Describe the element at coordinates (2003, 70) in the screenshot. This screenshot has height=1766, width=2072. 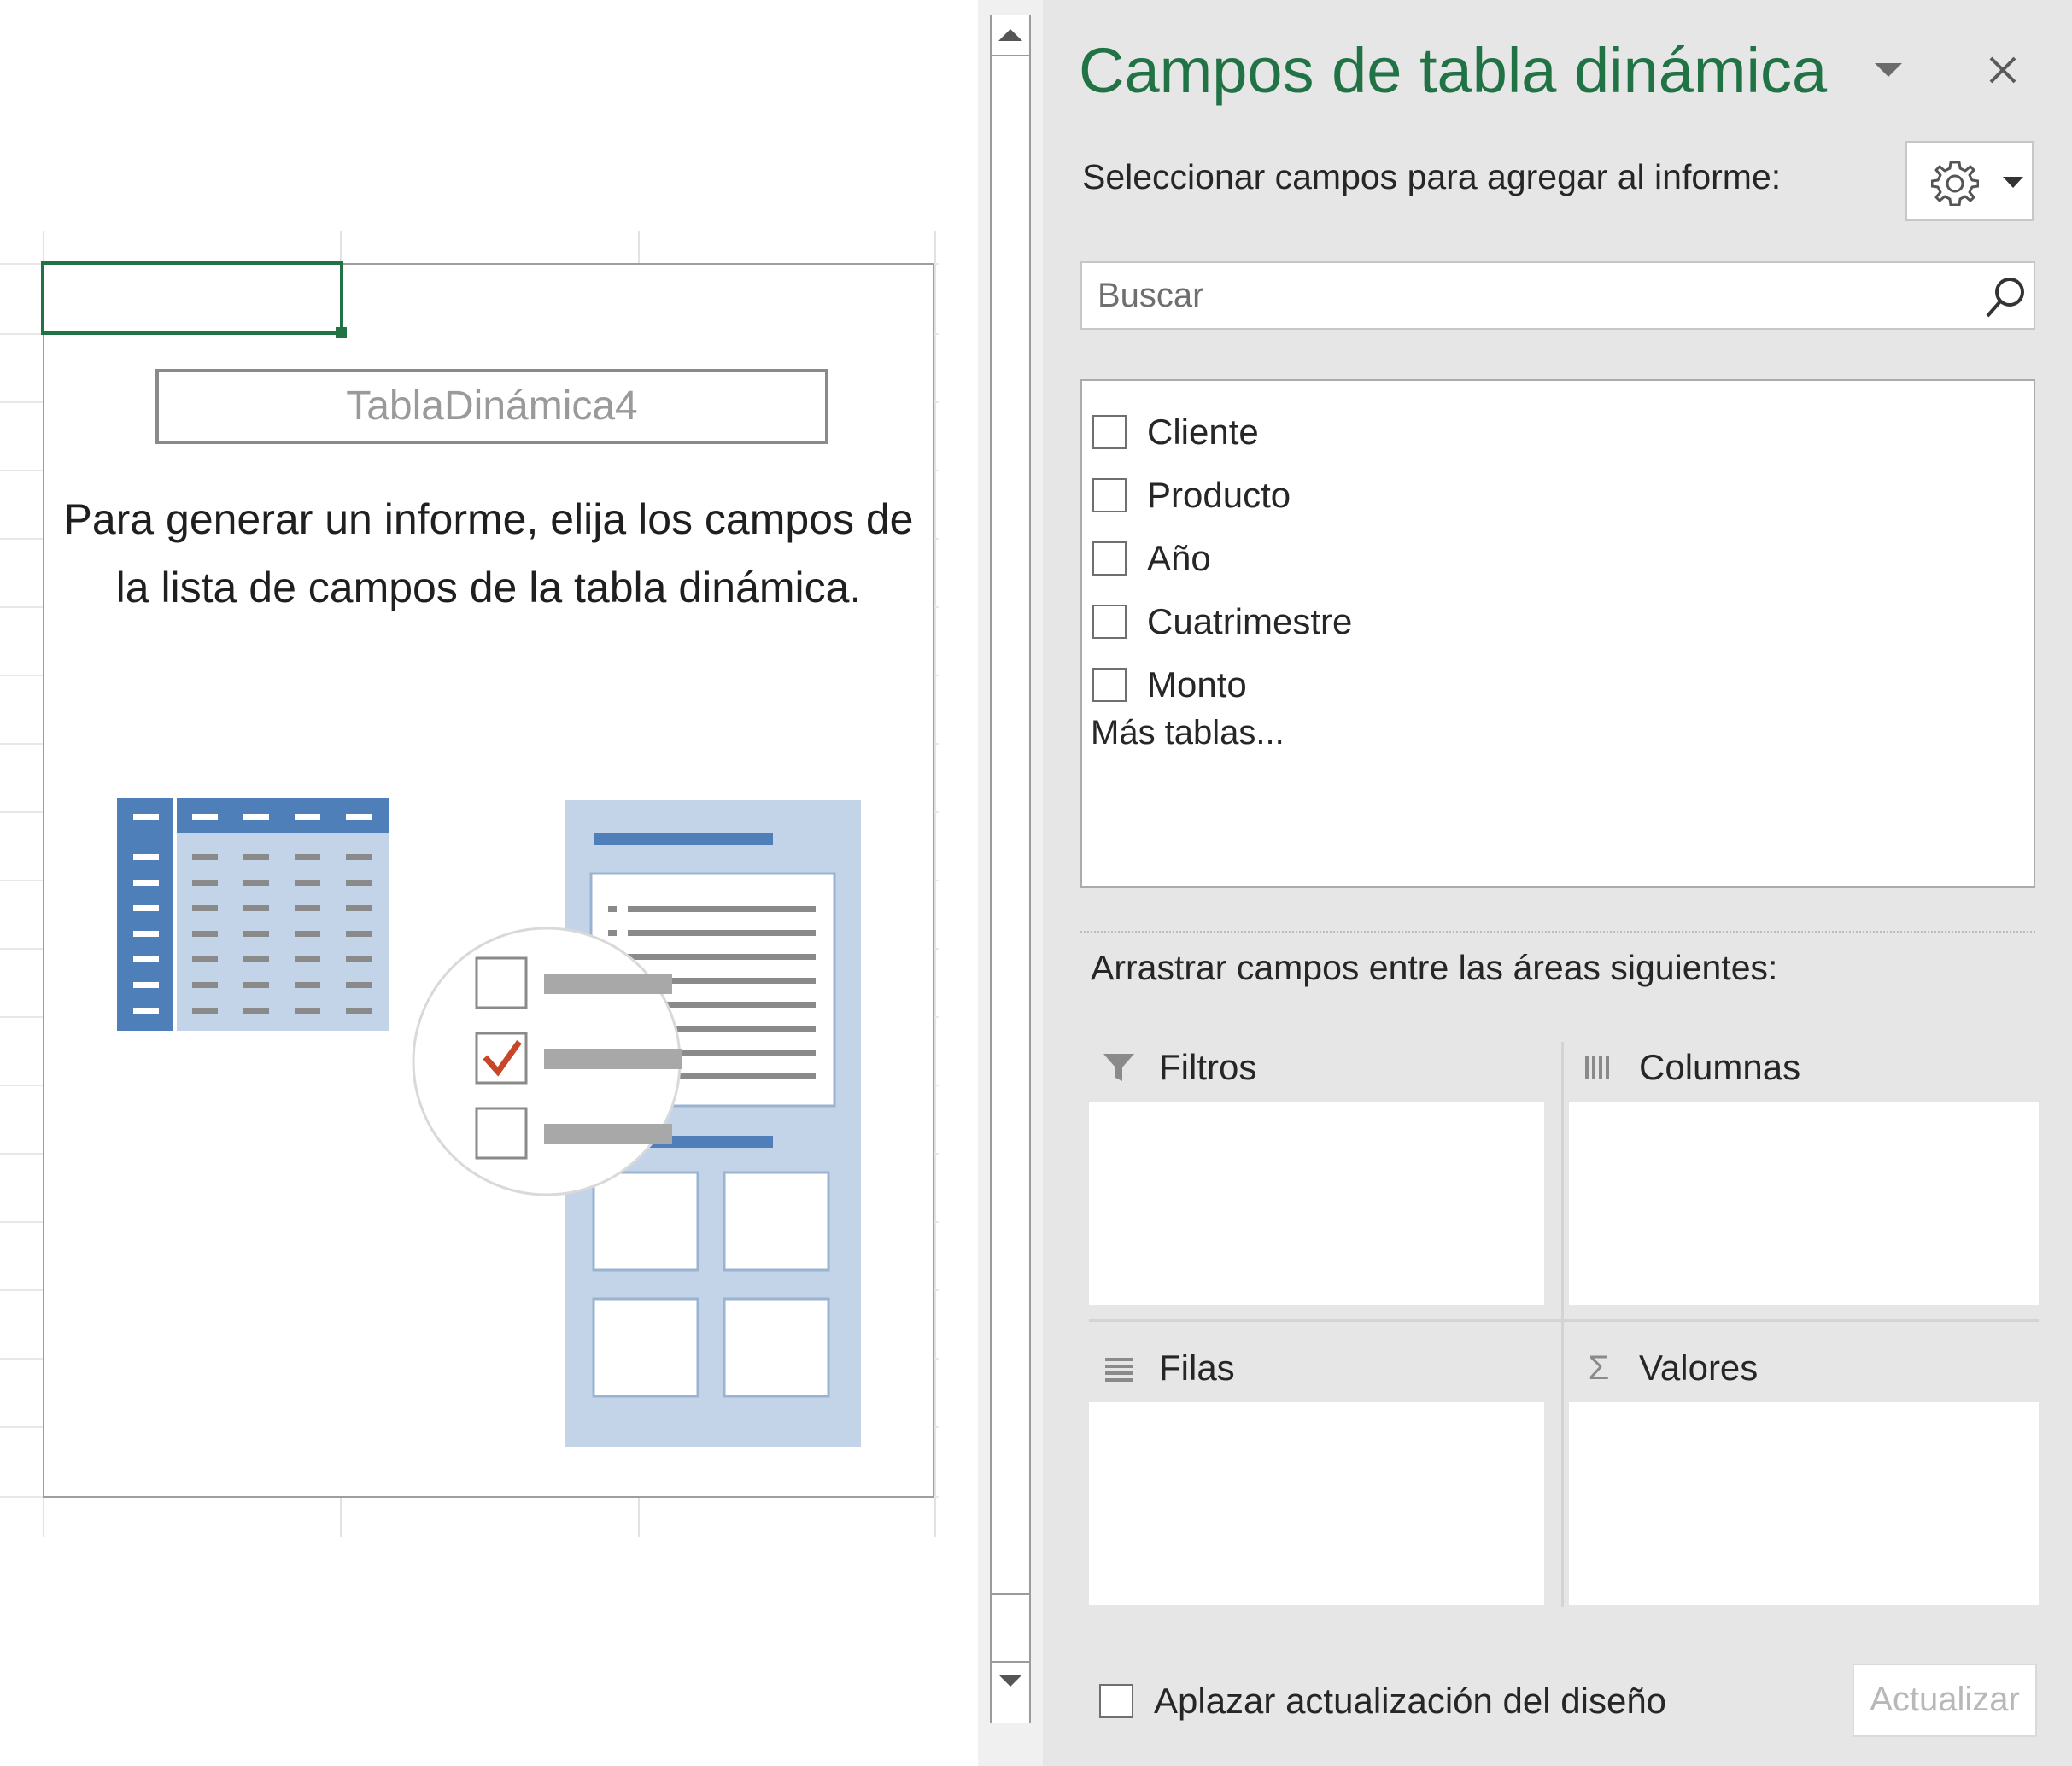
I see `close-icon` at that location.